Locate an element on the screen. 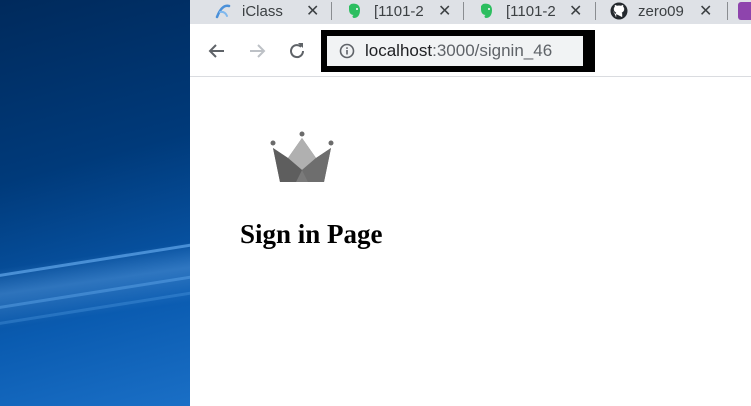  tab-evernote-1: [1101-2 ✕ is located at coordinates (400, 11).